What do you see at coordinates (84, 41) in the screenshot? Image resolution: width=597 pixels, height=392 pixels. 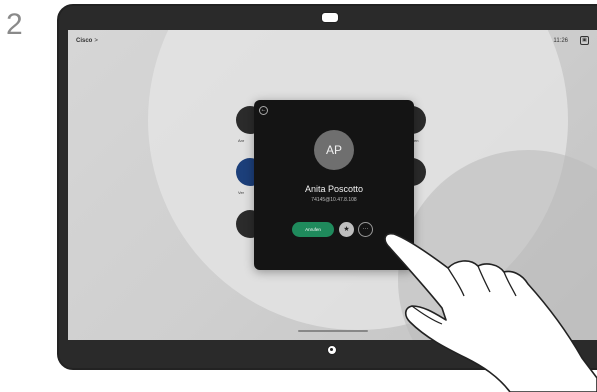 I see `brand-label: Cisco` at bounding box center [84, 41].